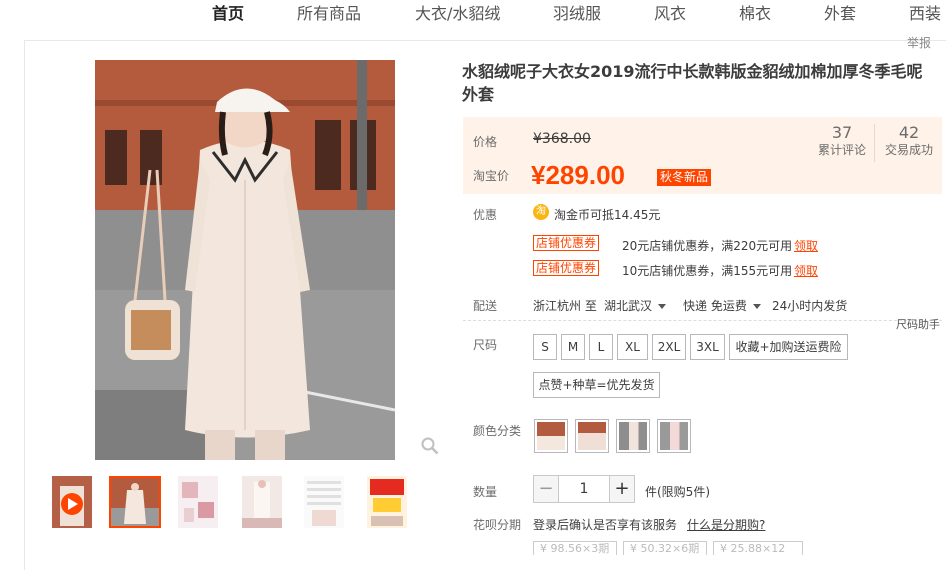 The width and height of the screenshot is (946, 570). What do you see at coordinates (806, 270) in the screenshot?
I see `claim-coupon-2-link: 领取` at bounding box center [806, 270].